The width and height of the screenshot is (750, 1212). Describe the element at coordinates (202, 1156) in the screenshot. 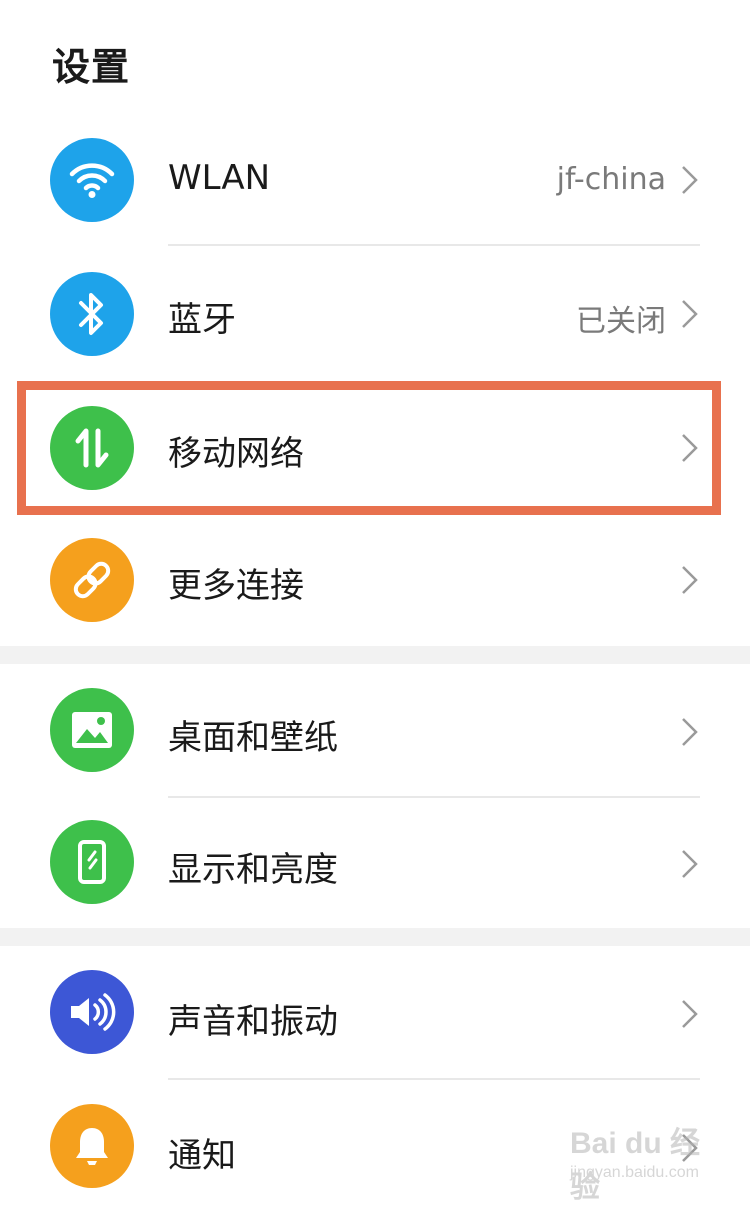

I see `settings-item-label: 通知` at that location.